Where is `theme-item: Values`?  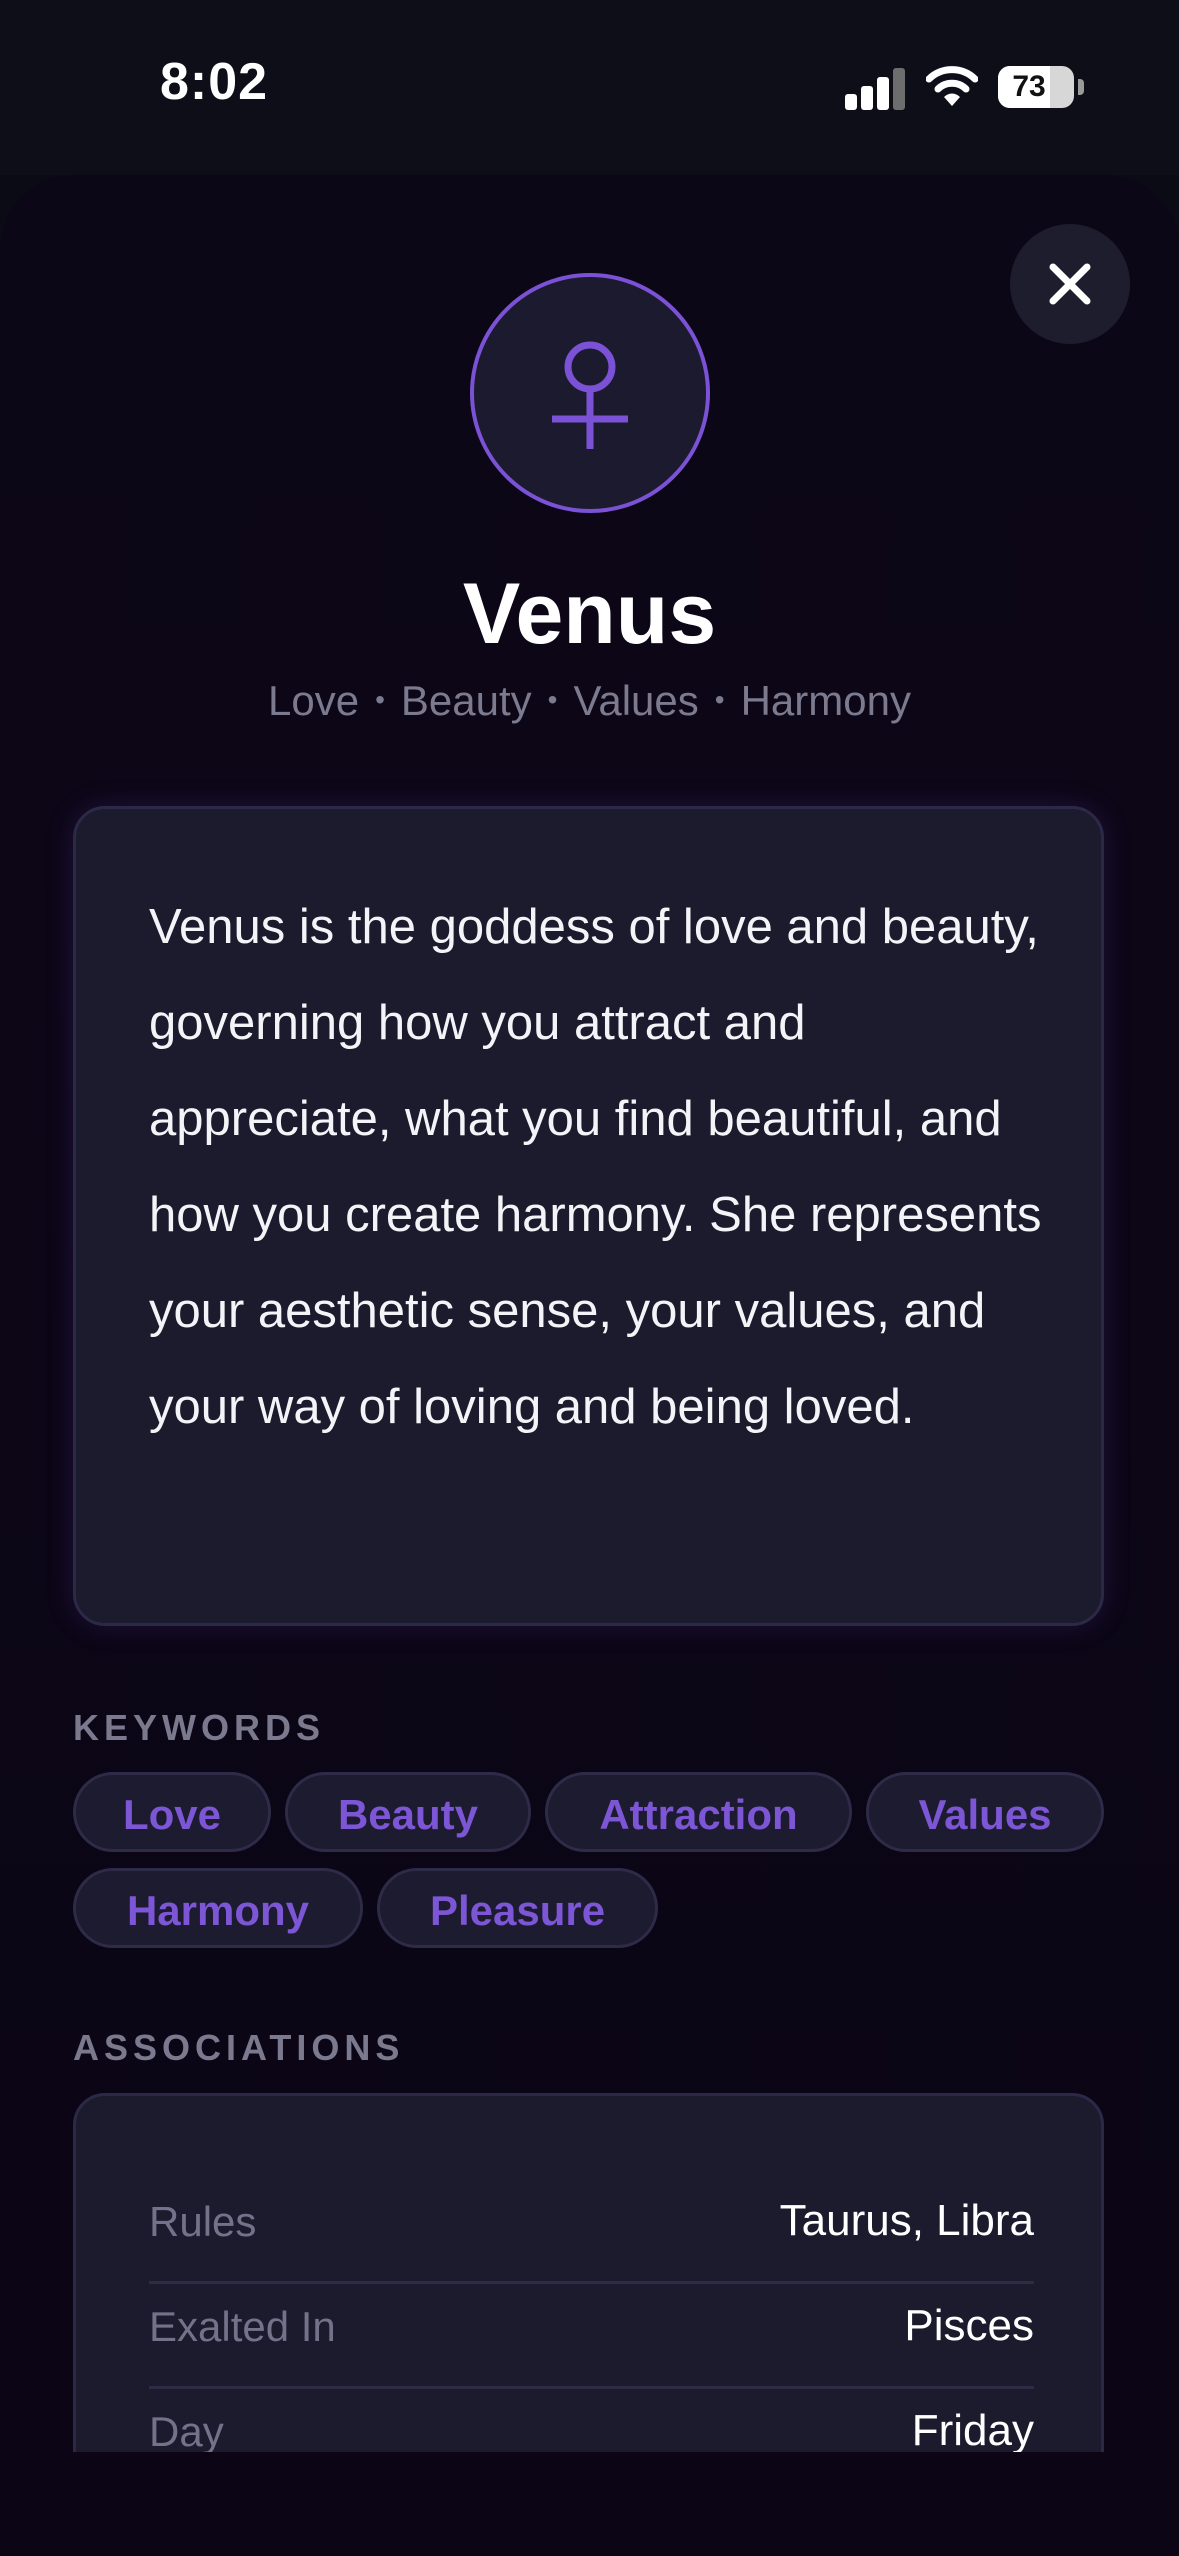
theme-item: Values is located at coordinates (636, 700).